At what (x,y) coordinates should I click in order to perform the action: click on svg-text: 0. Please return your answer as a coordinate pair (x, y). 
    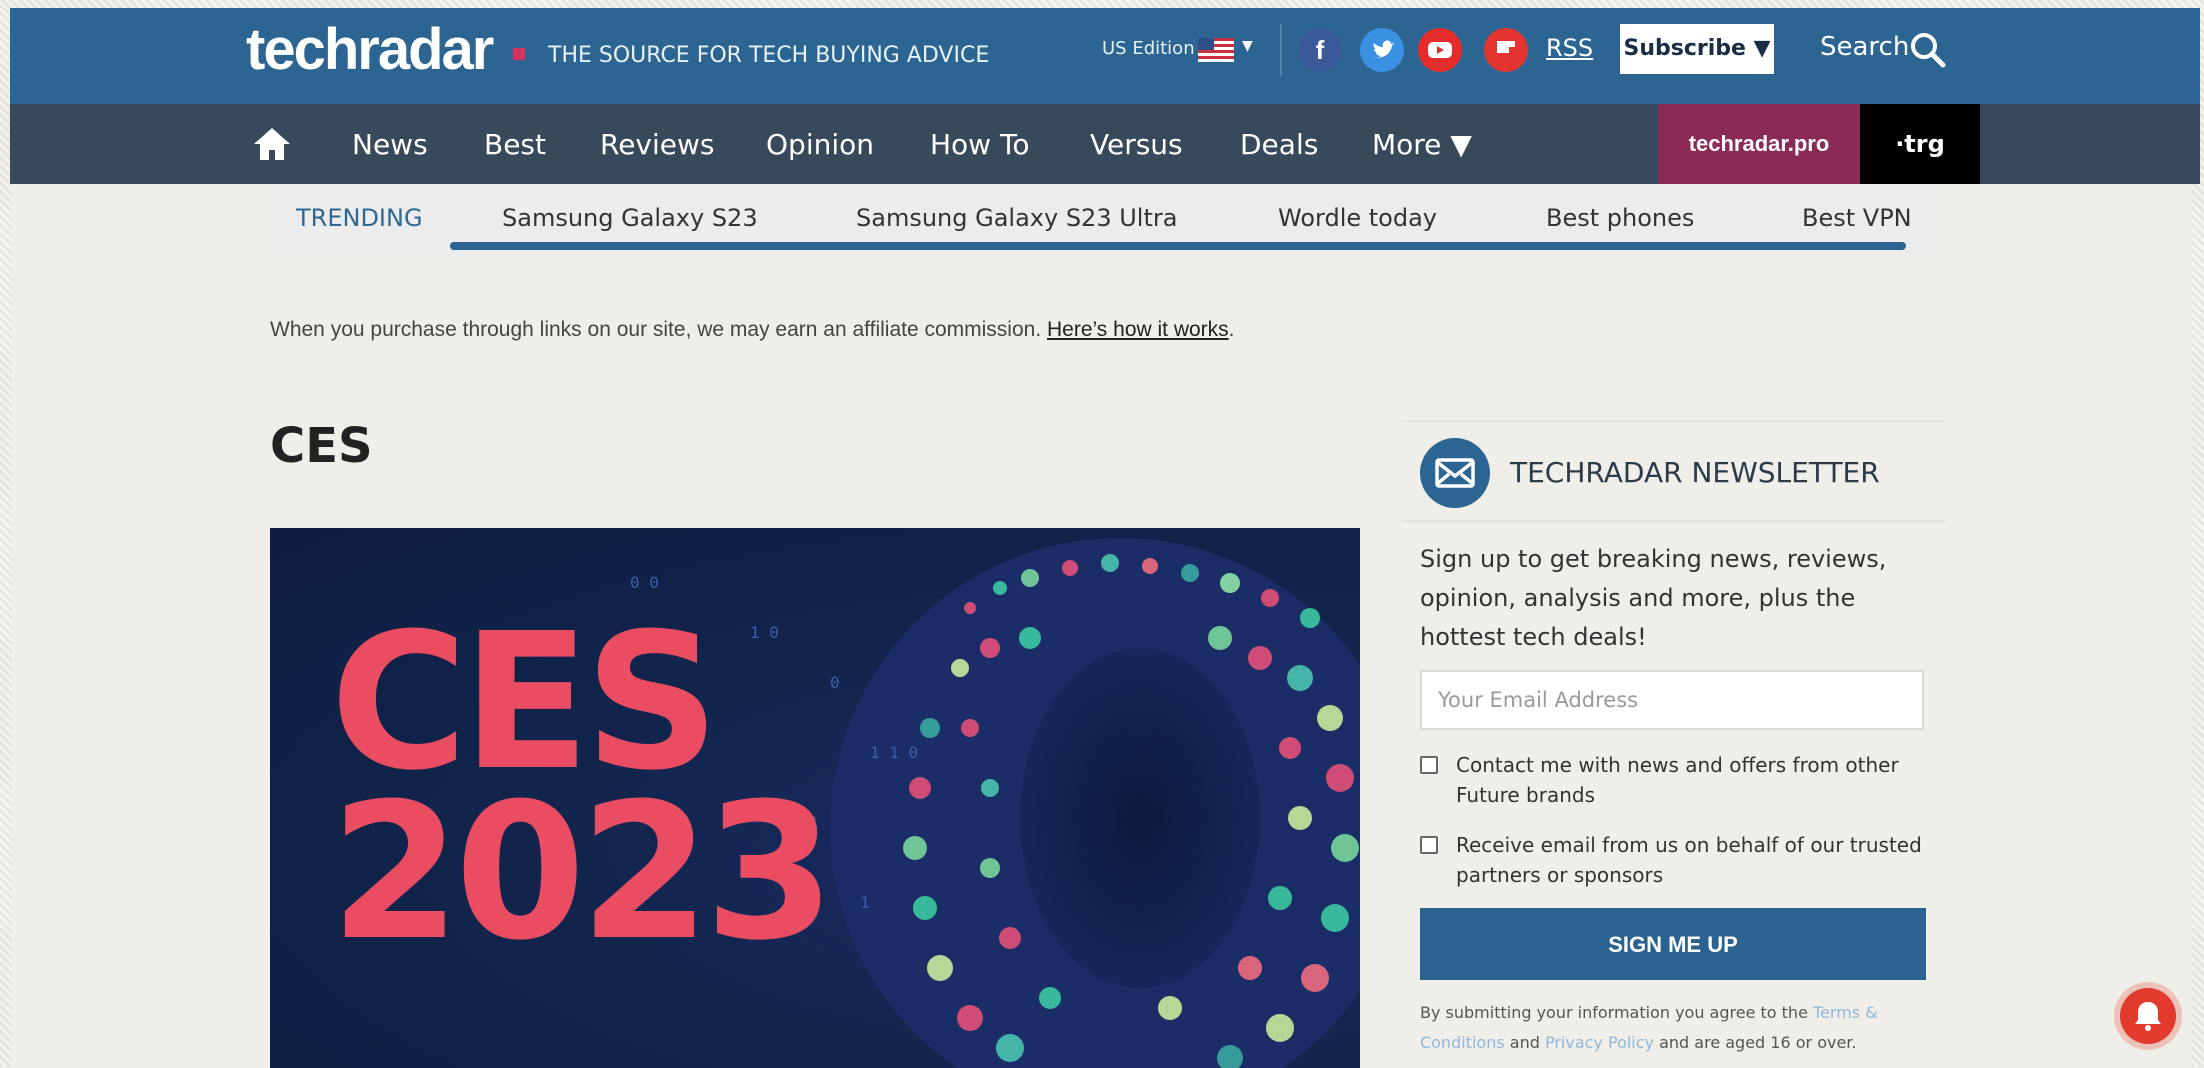
    Looking at the image, I should click on (835, 682).